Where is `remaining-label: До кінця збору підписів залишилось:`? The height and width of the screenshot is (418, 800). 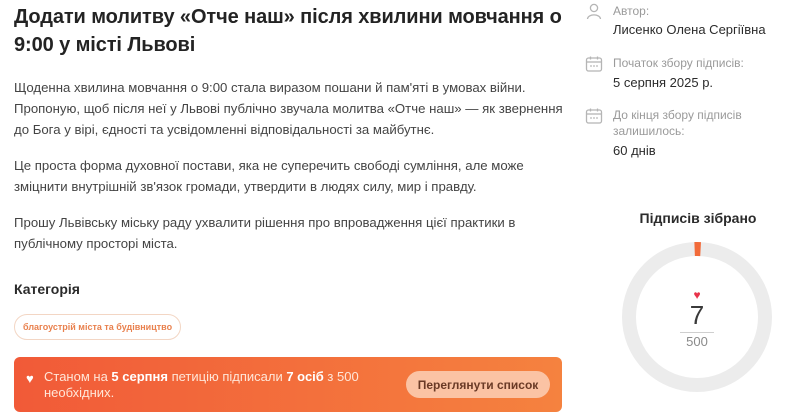
remaining-label: До кінця збору підписів залишилось: is located at coordinates (677, 123).